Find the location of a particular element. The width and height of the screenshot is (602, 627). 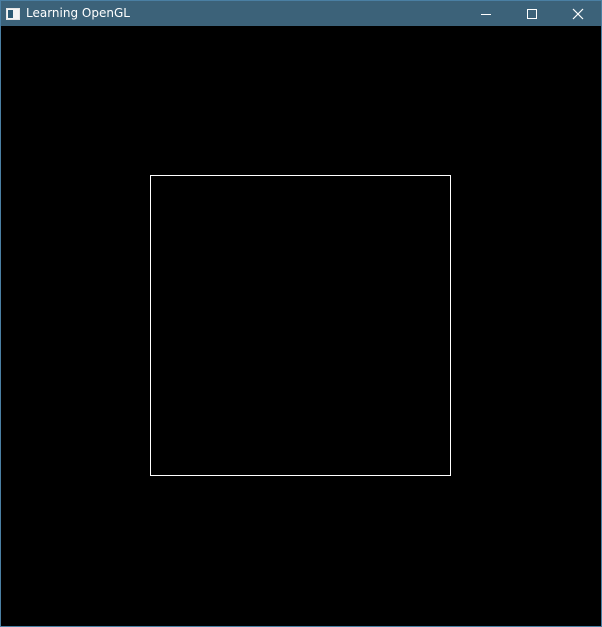

close-button is located at coordinates (578, 13).